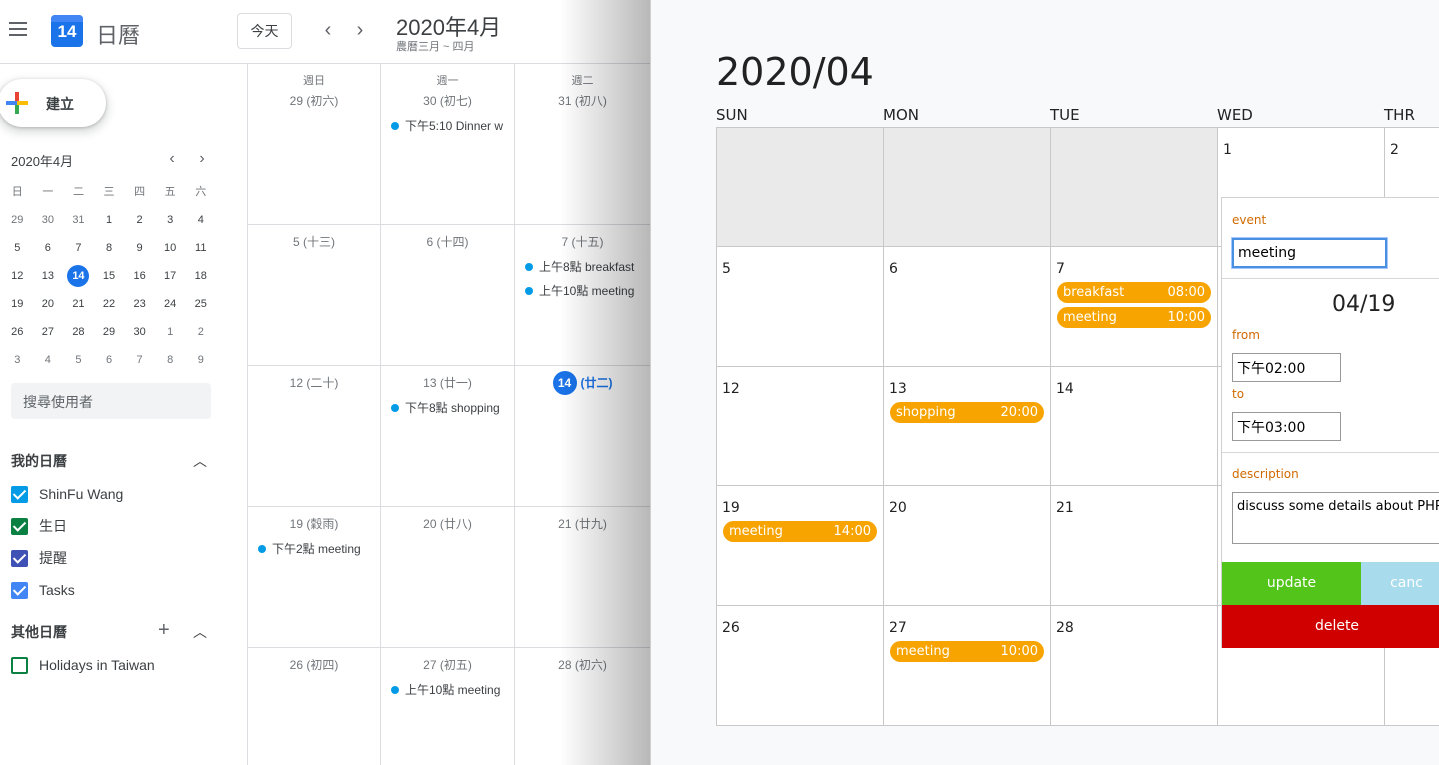  What do you see at coordinates (800, 545) in the screenshot?
I see `day-cell: 19 meeting 14:00` at bounding box center [800, 545].